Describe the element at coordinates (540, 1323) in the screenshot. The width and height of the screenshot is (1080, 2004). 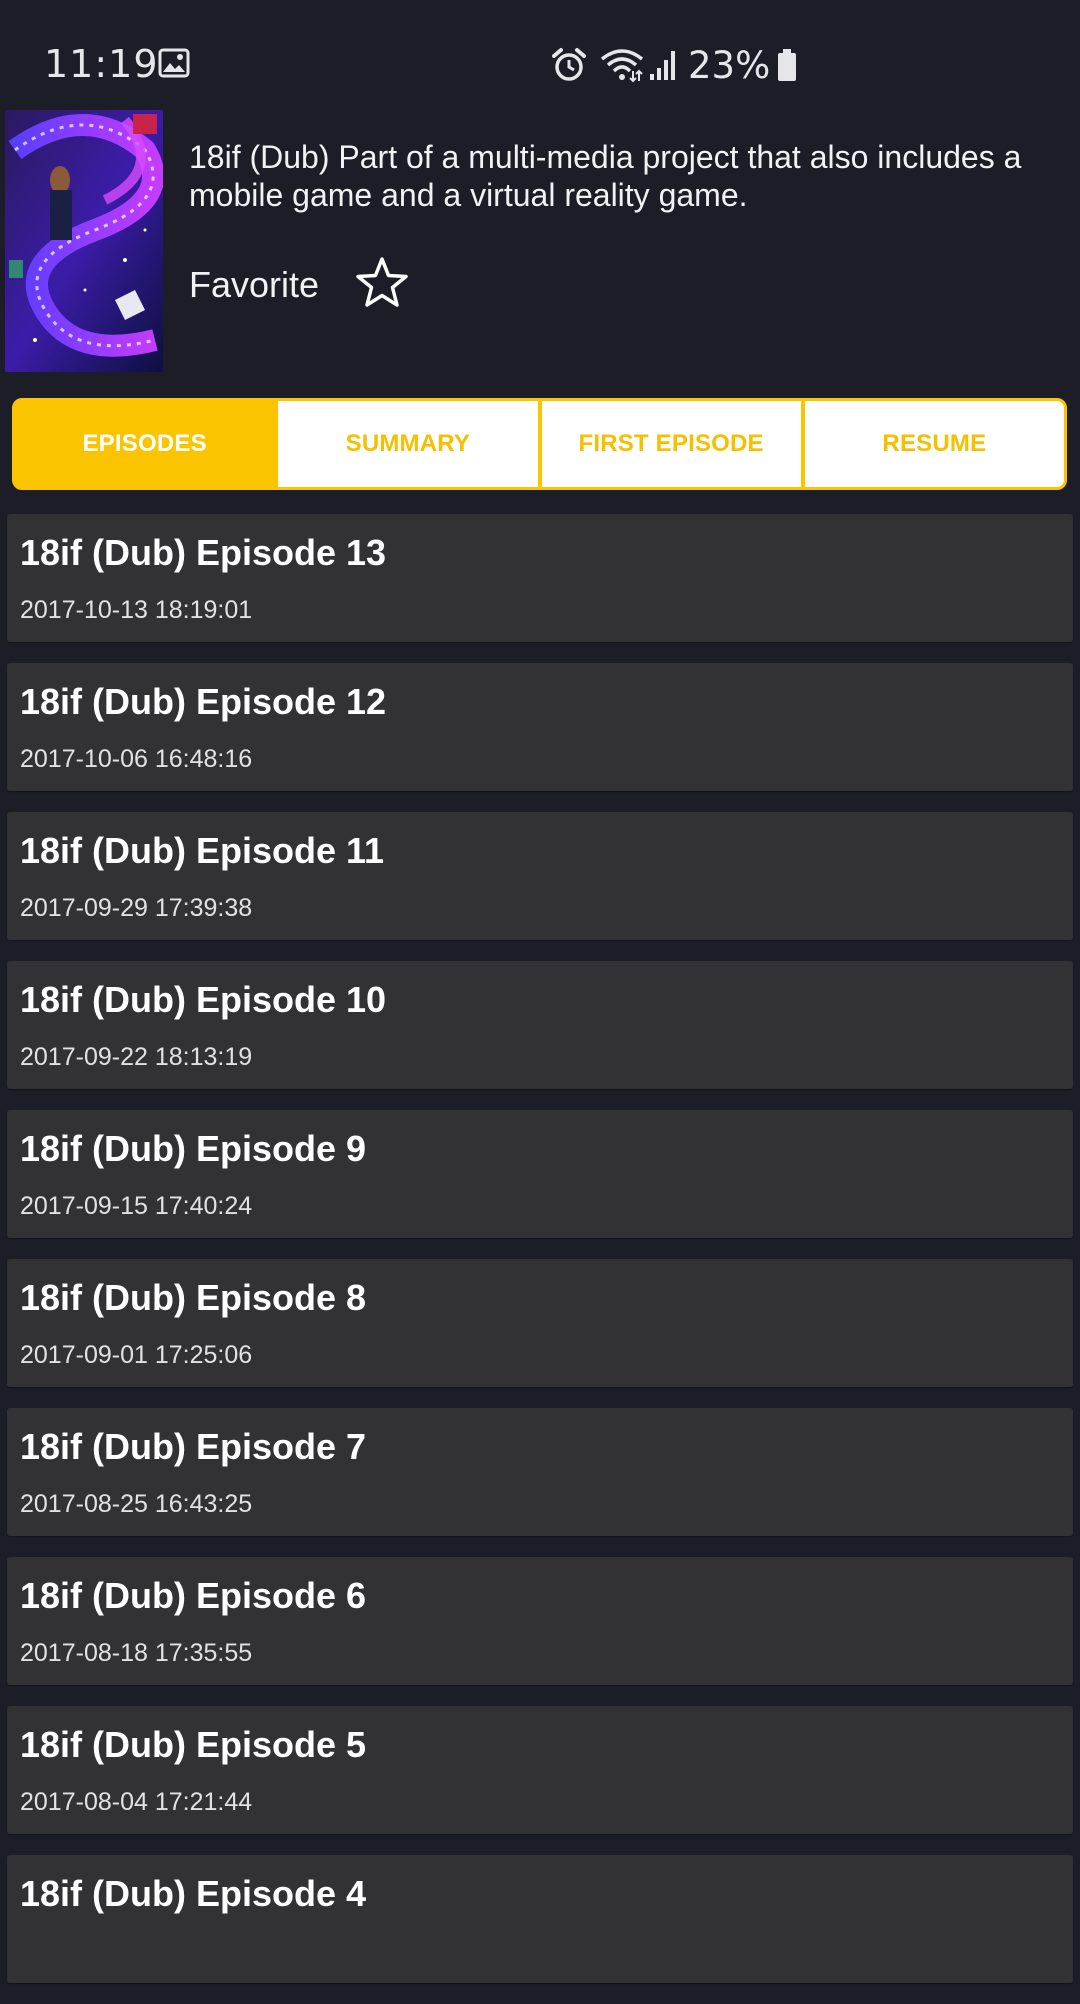
I see `episode-item: 18if (Dub) Episode 8 2017-09-01 17:25:06` at that location.